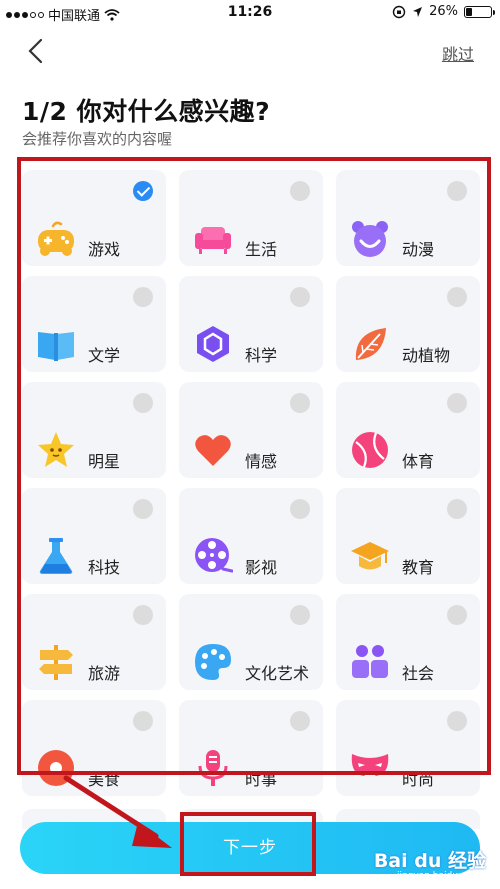  Describe the element at coordinates (458, 53) in the screenshot. I see `skip-link: 跳过` at that location.